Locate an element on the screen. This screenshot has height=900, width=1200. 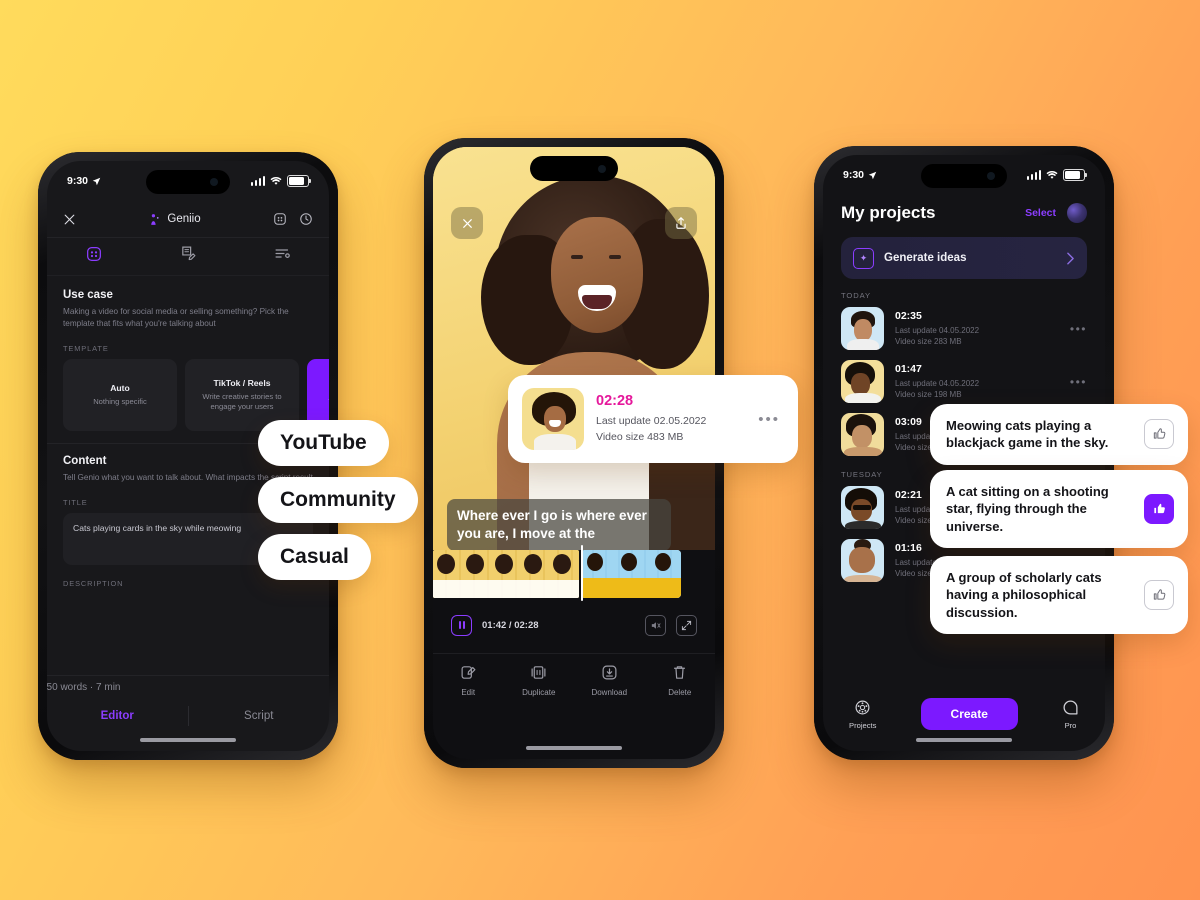
tag-pill-casual: Casual is located at coordinates (314, 557).